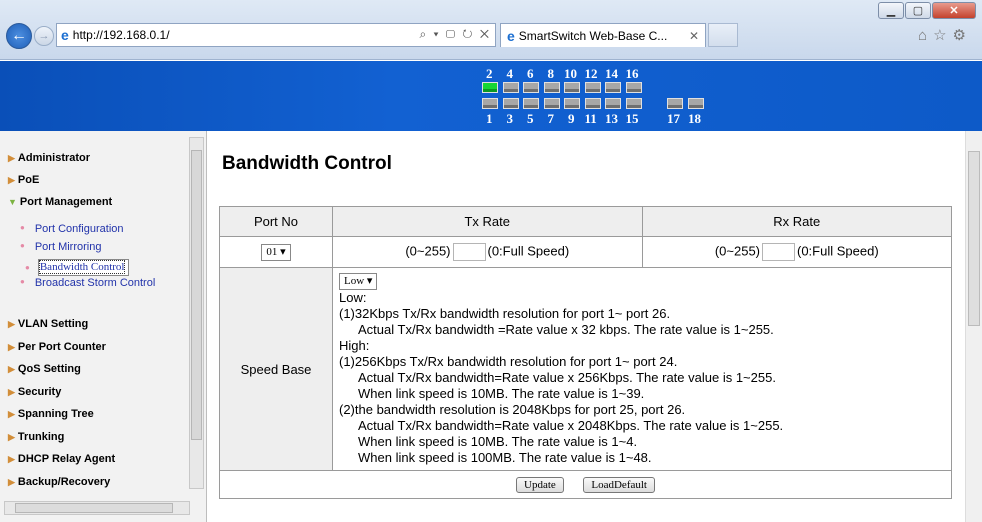 The image size is (982, 522). What do you see at coordinates (551, 87) in the screenshot?
I see `port-8-icon` at bounding box center [551, 87].